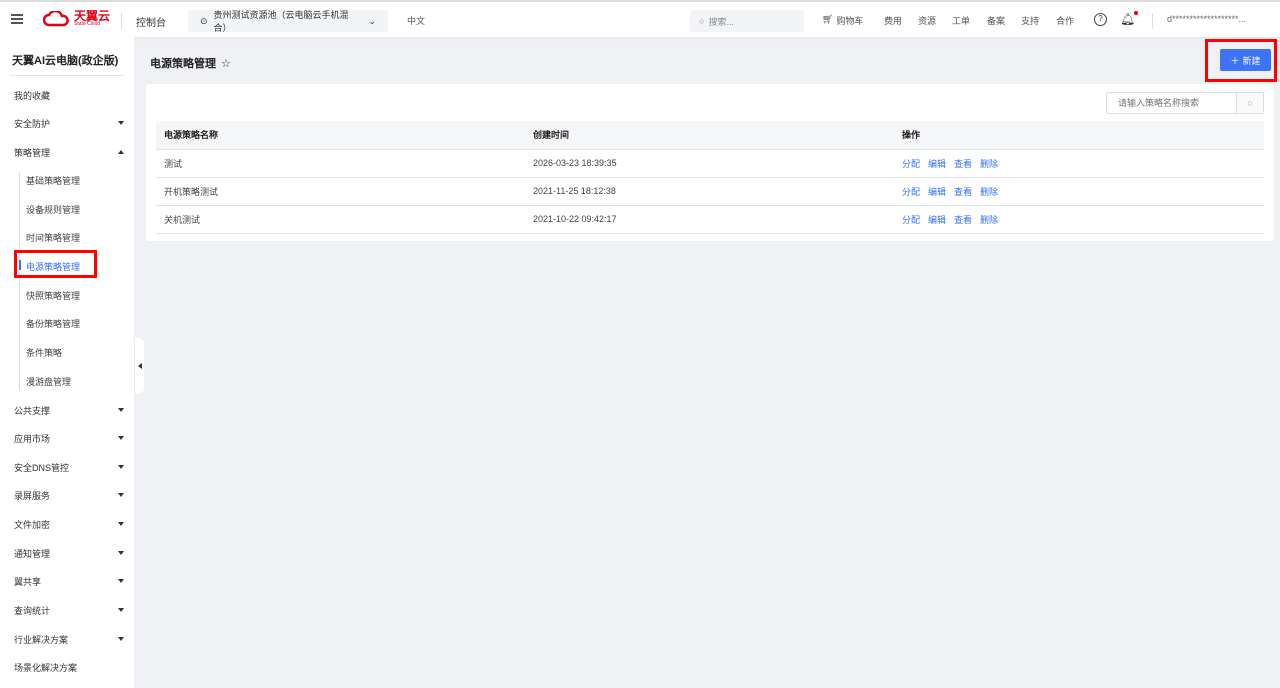  I want to click on policy-search: ○, so click(1185, 103).